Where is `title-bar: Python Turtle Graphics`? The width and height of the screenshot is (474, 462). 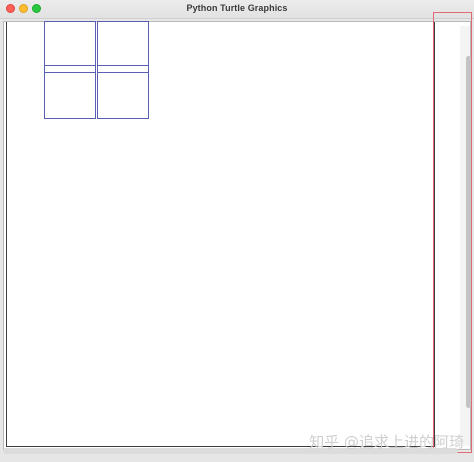 title-bar: Python Turtle Graphics is located at coordinates (237, 9).